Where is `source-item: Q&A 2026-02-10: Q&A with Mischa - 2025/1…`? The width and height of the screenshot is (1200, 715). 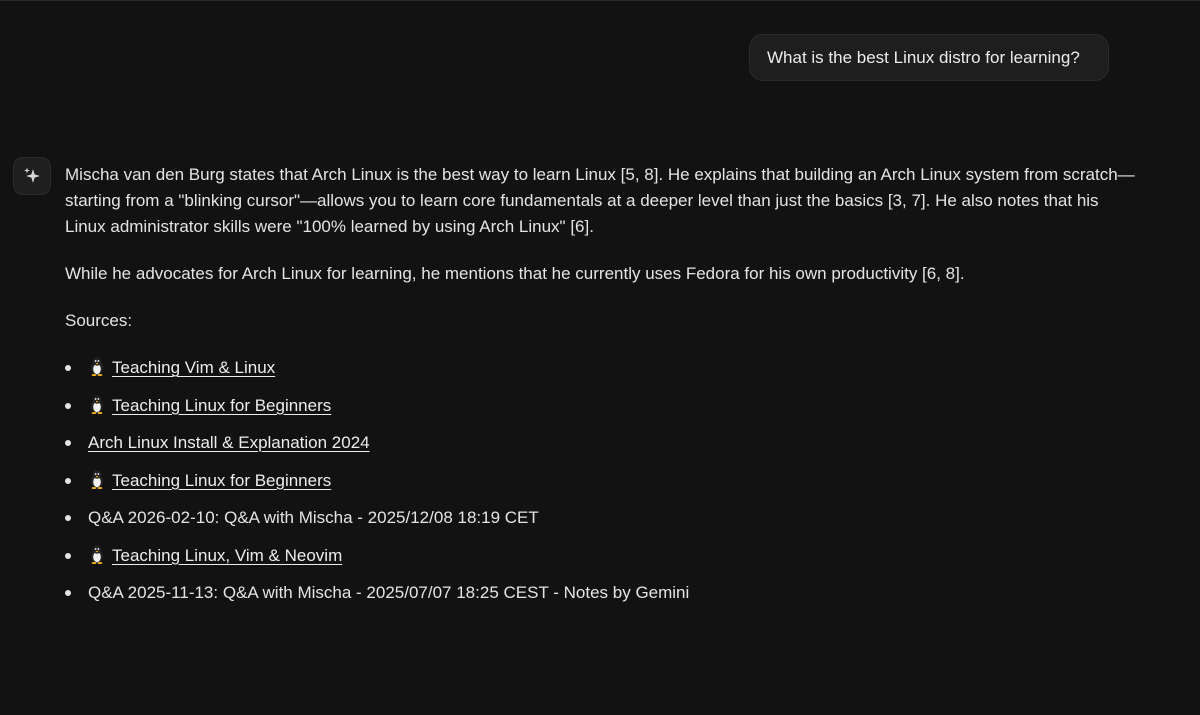
source-item: Q&A 2026-02-10: Q&A with Mischa - 2025/1… is located at coordinates (602, 524).